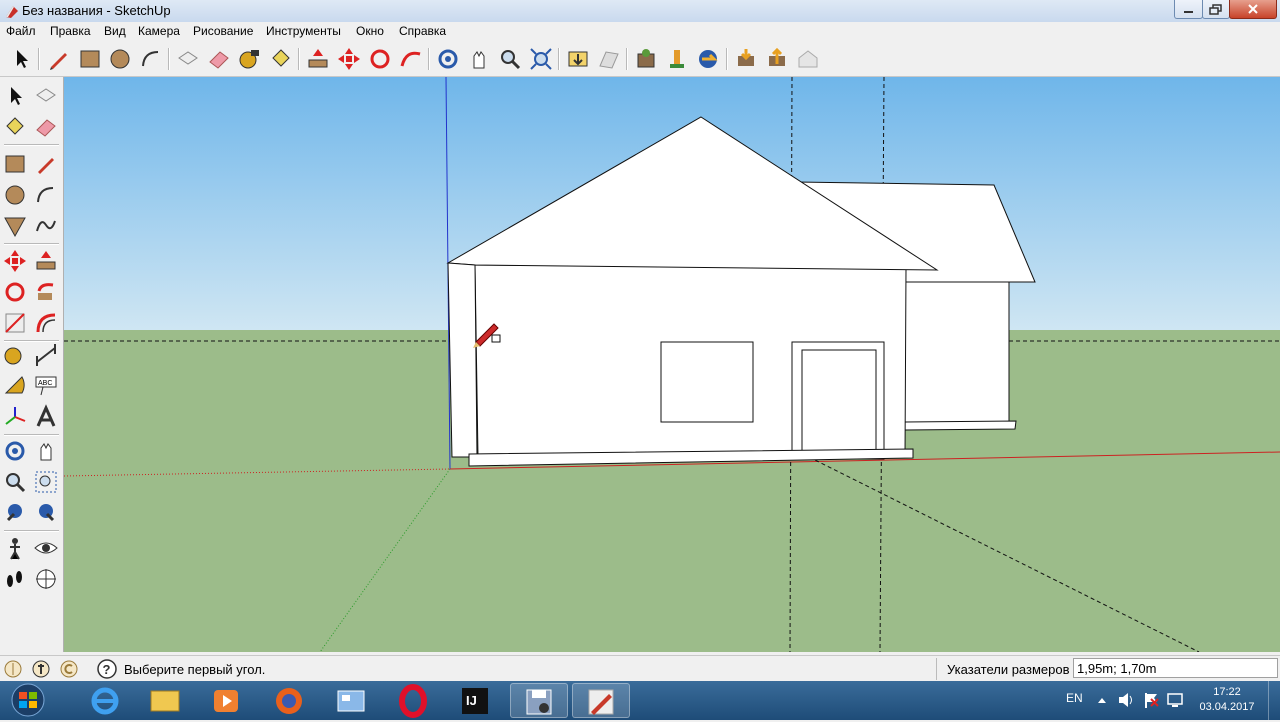  I want to click on start-button-icon, so click(28, 700).